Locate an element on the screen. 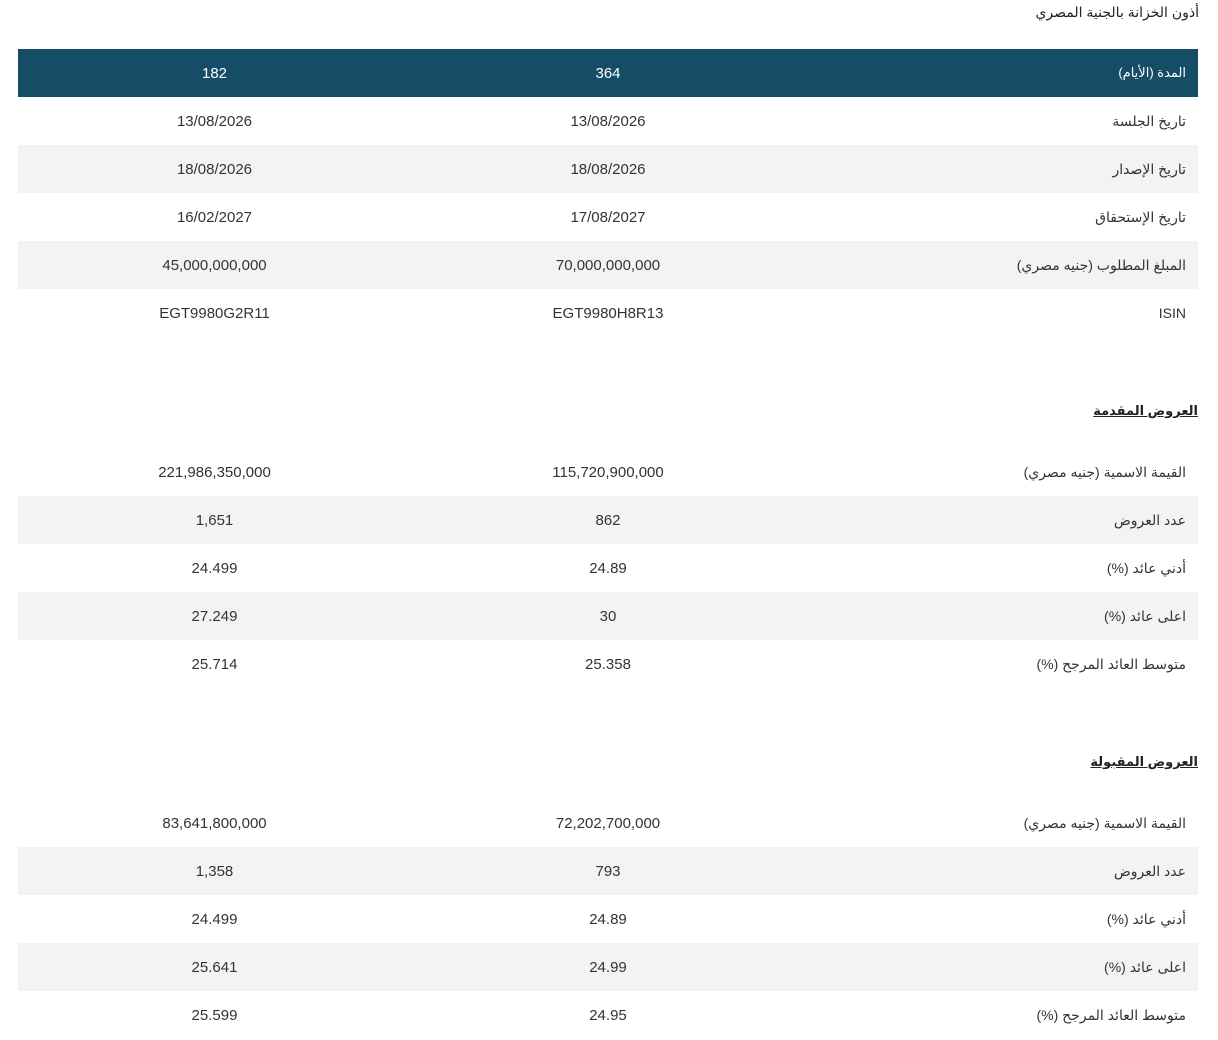 The height and width of the screenshot is (1040, 1218). table-row: 18/08/2026 18/08/2026 تاريخ الإصدار is located at coordinates (608, 169).